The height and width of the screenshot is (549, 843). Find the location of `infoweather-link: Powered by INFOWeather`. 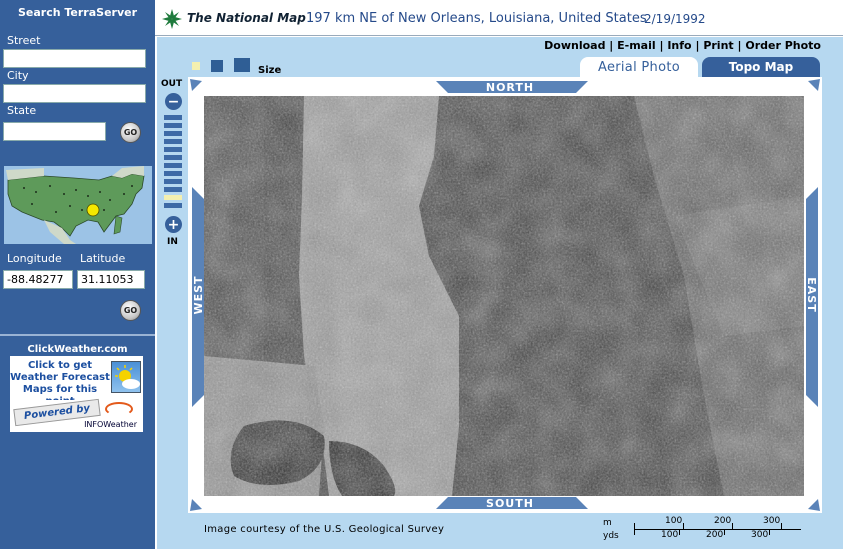

infoweather-link: Powered by INFOWeather is located at coordinates (76, 415).